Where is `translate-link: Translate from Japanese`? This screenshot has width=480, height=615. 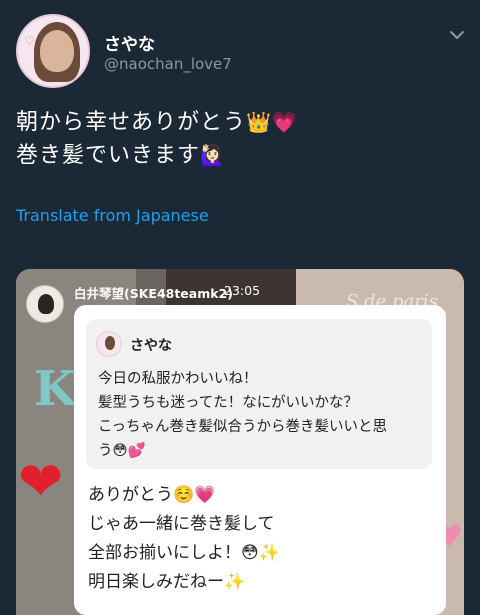 translate-link: Translate from Japanese is located at coordinates (112, 215).